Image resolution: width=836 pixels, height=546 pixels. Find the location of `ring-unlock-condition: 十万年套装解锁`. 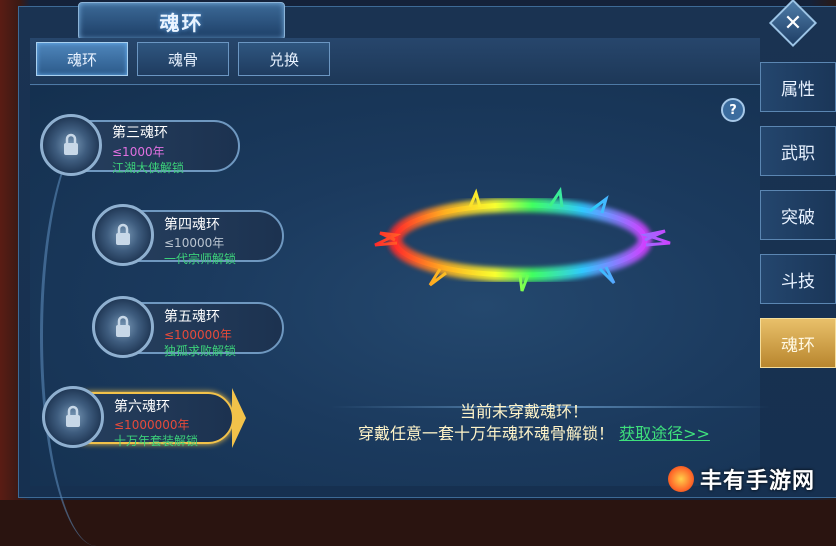

ring-unlock-condition: 十万年套装解锁 is located at coordinates (156, 441).